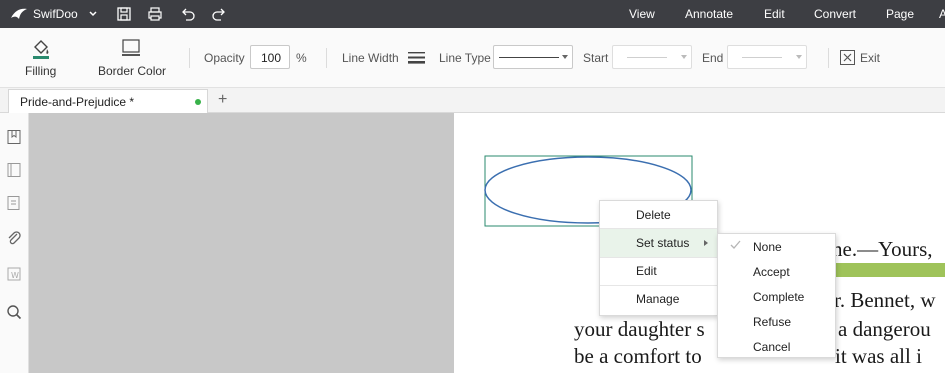 Image resolution: width=945 pixels, height=373 pixels. Describe the element at coordinates (132, 71) in the screenshot. I see `border-color-button: Border Color` at that location.